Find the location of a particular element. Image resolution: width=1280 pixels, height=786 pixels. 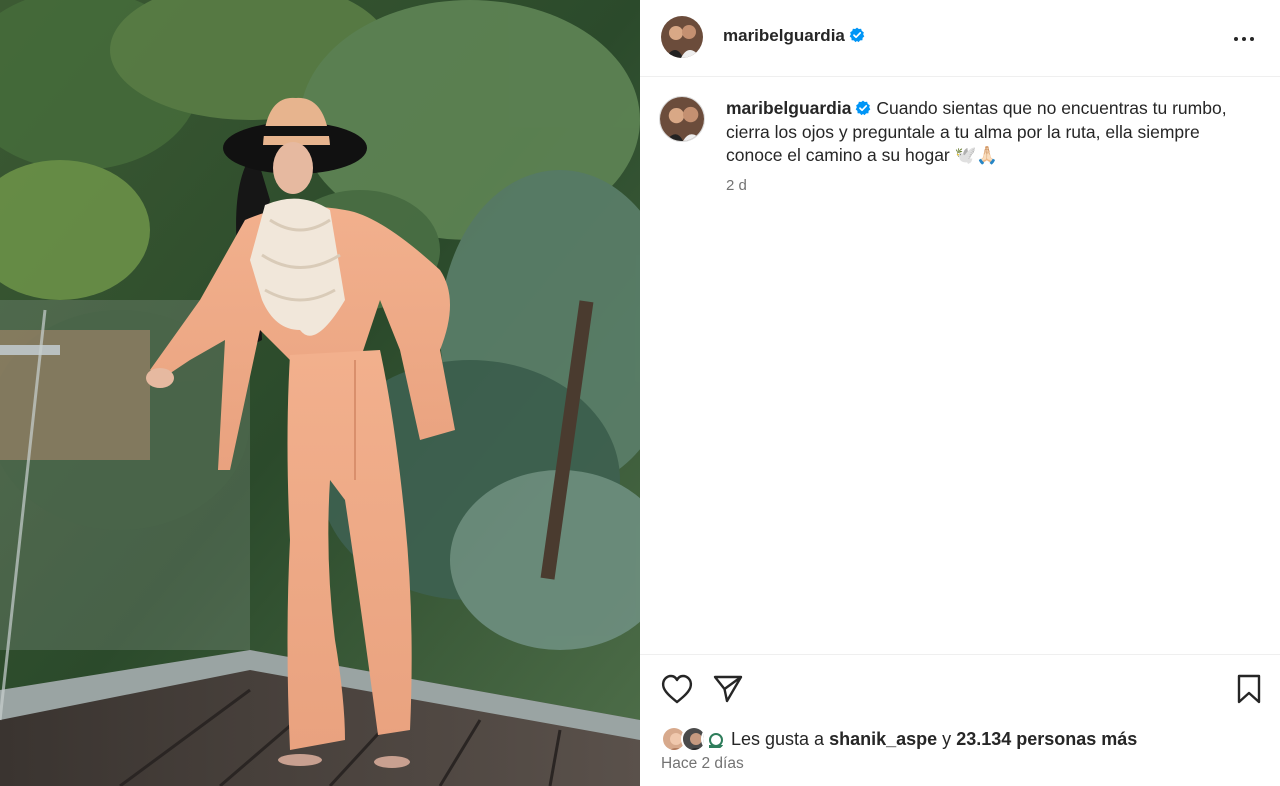

caption-timestamp: 2 d is located at coordinates (736, 185).